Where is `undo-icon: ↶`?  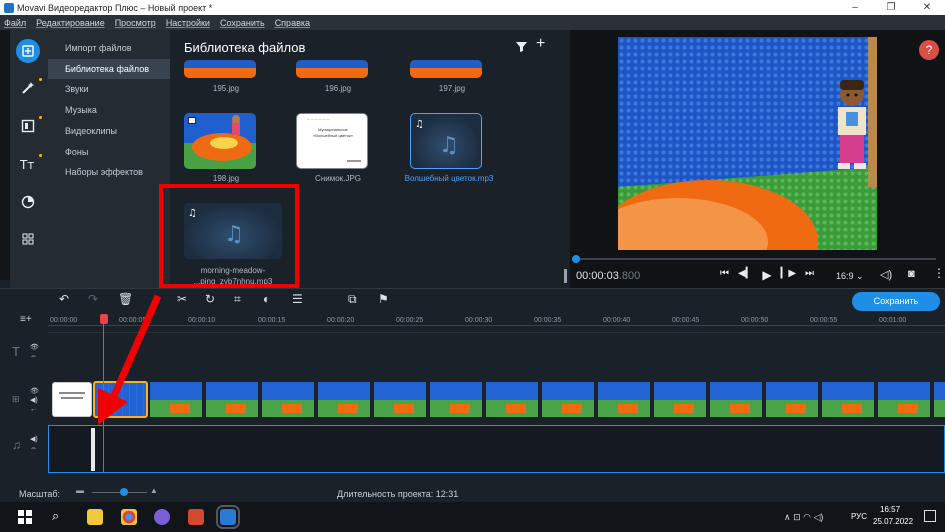 undo-icon: ↶ is located at coordinates (64, 299).